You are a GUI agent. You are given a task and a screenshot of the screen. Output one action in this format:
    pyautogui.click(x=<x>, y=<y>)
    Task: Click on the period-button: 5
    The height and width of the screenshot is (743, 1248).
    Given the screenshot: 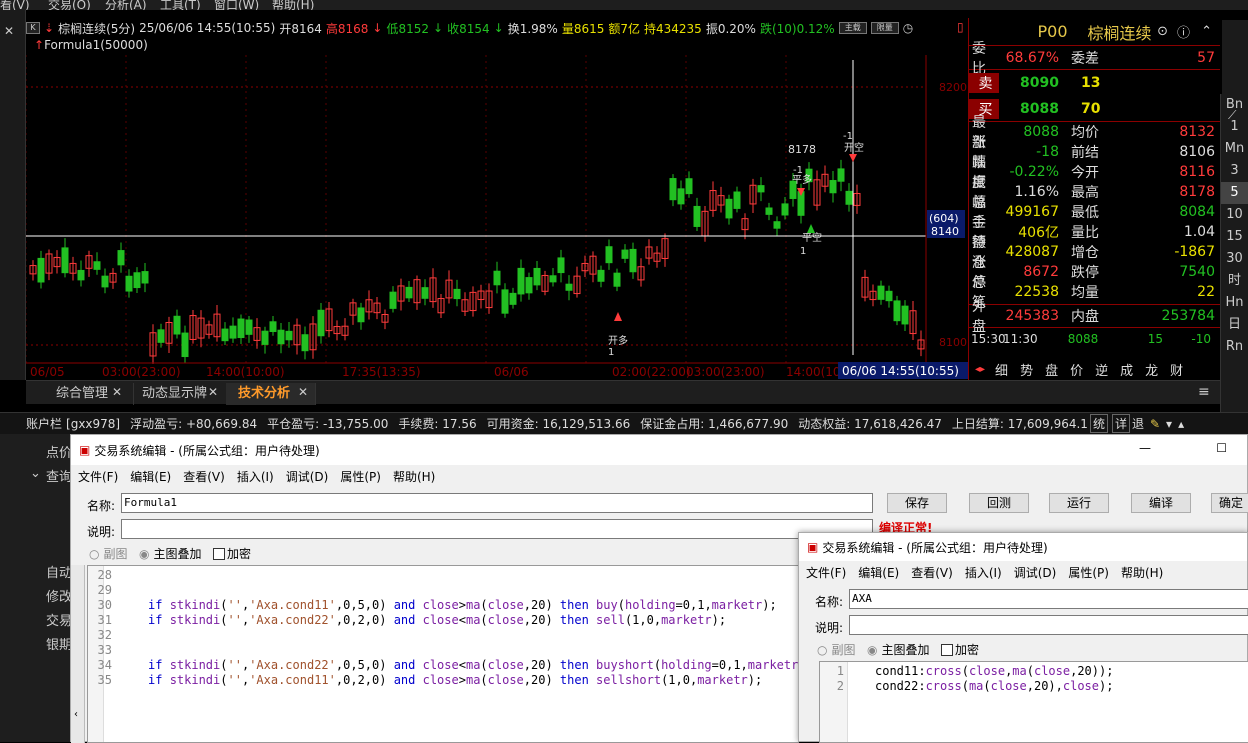 What is the action you would take?
    pyautogui.click(x=1234, y=193)
    